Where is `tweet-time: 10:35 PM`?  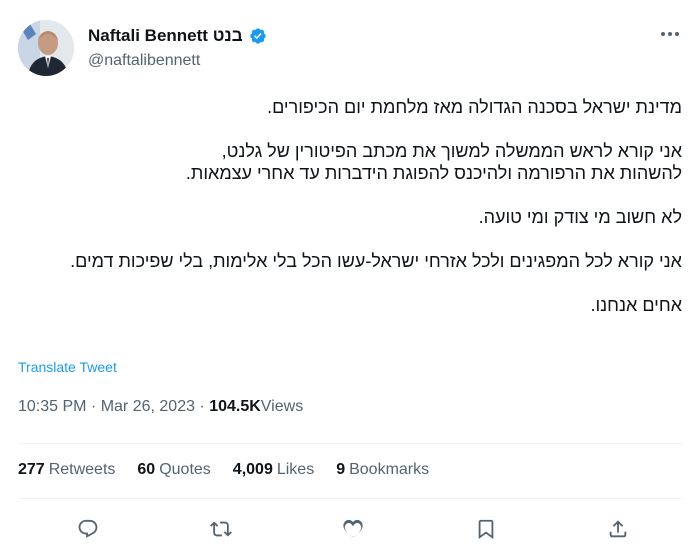
tweet-time: 10:35 PM is located at coordinates (52, 407).